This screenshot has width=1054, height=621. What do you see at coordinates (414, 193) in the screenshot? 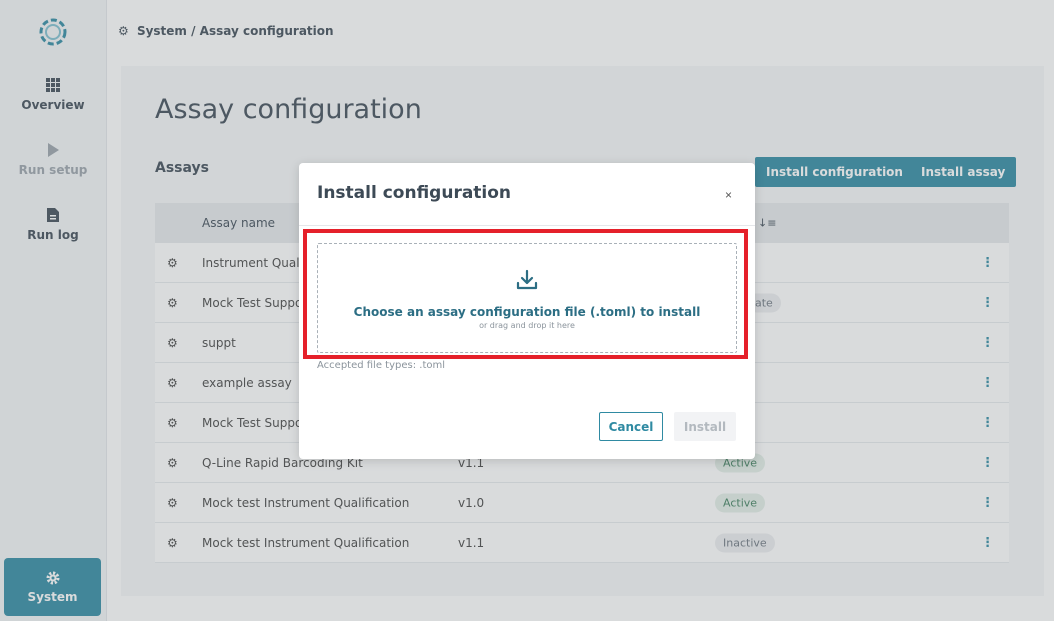
I see `dialog-title: Install configuration` at bounding box center [414, 193].